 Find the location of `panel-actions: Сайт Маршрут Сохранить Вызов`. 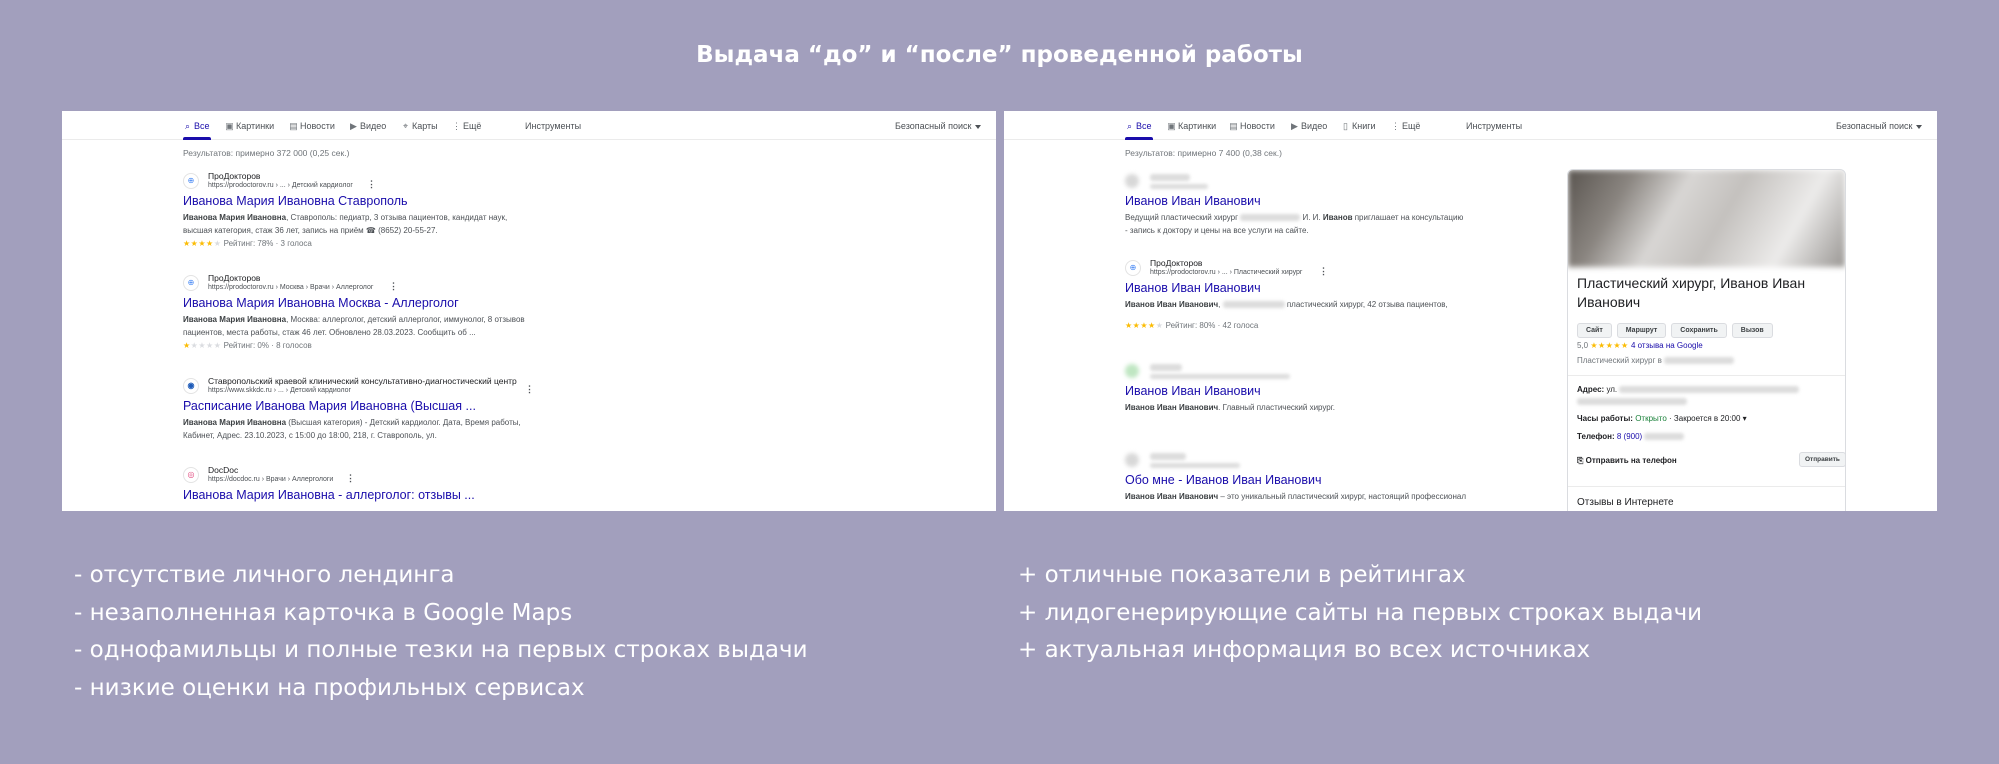

panel-actions: Сайт Маршрут Сохранить Вызов is located at coordinates (1677, 328).